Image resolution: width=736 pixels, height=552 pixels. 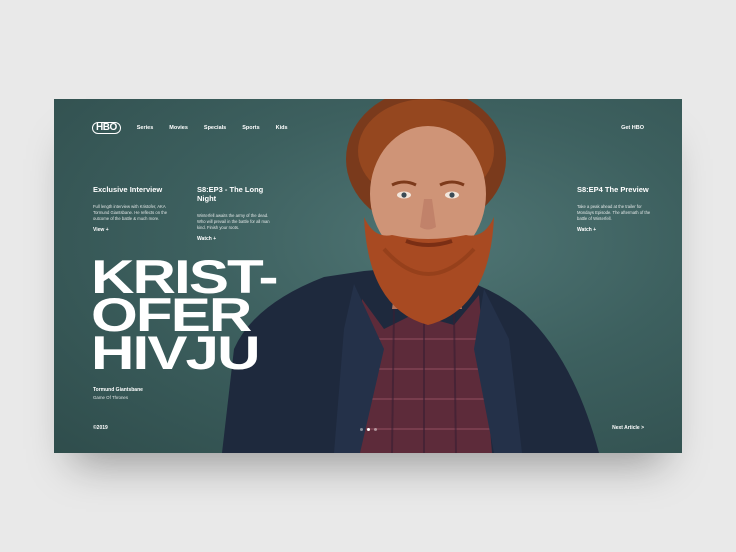 What do you see at coordinates (230, 194) in the screenshot?
I see `column-title: S8:EP3 - The Long Night` at bounding box center [230, 194].